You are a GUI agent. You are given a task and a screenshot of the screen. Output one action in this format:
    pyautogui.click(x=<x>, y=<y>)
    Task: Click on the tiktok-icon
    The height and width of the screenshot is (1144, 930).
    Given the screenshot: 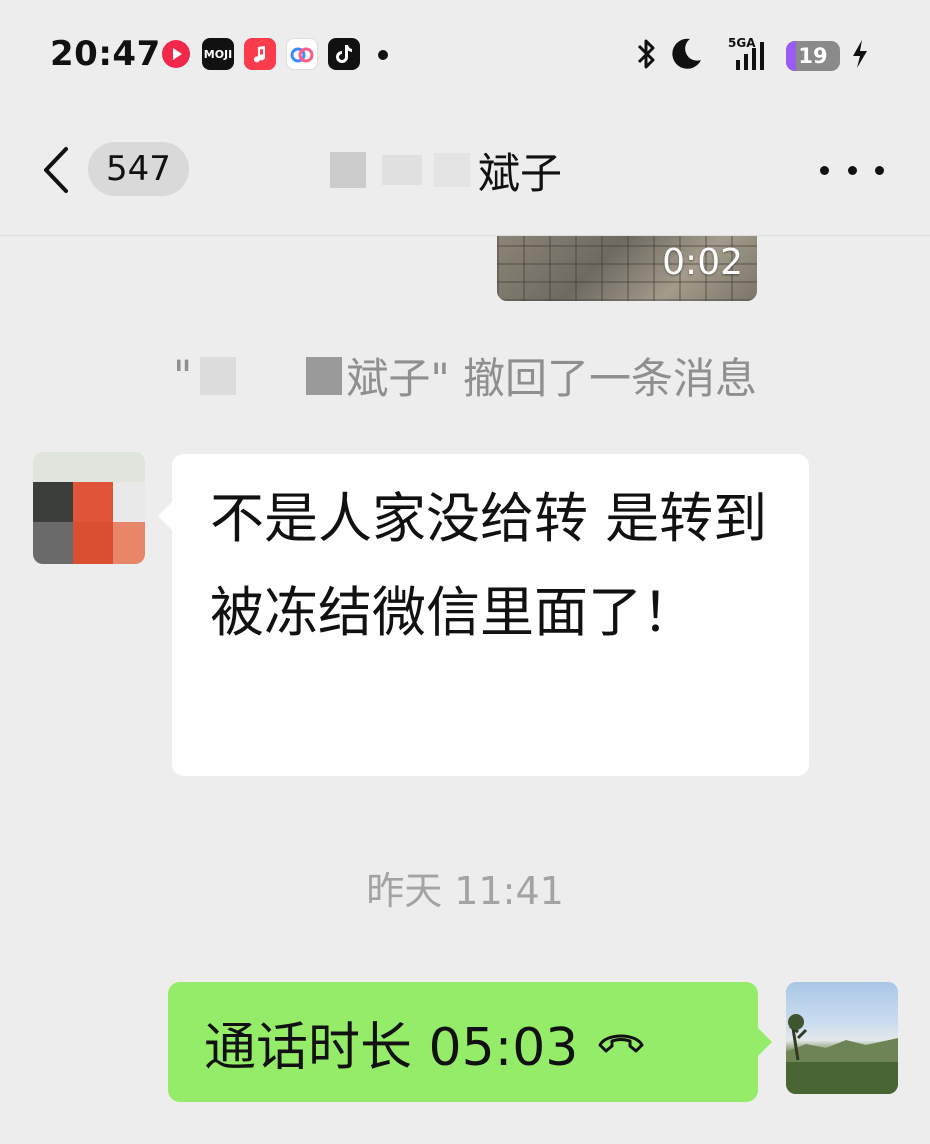 What is the action you would take?
    pyautogui.click(x=344, y=54)
    